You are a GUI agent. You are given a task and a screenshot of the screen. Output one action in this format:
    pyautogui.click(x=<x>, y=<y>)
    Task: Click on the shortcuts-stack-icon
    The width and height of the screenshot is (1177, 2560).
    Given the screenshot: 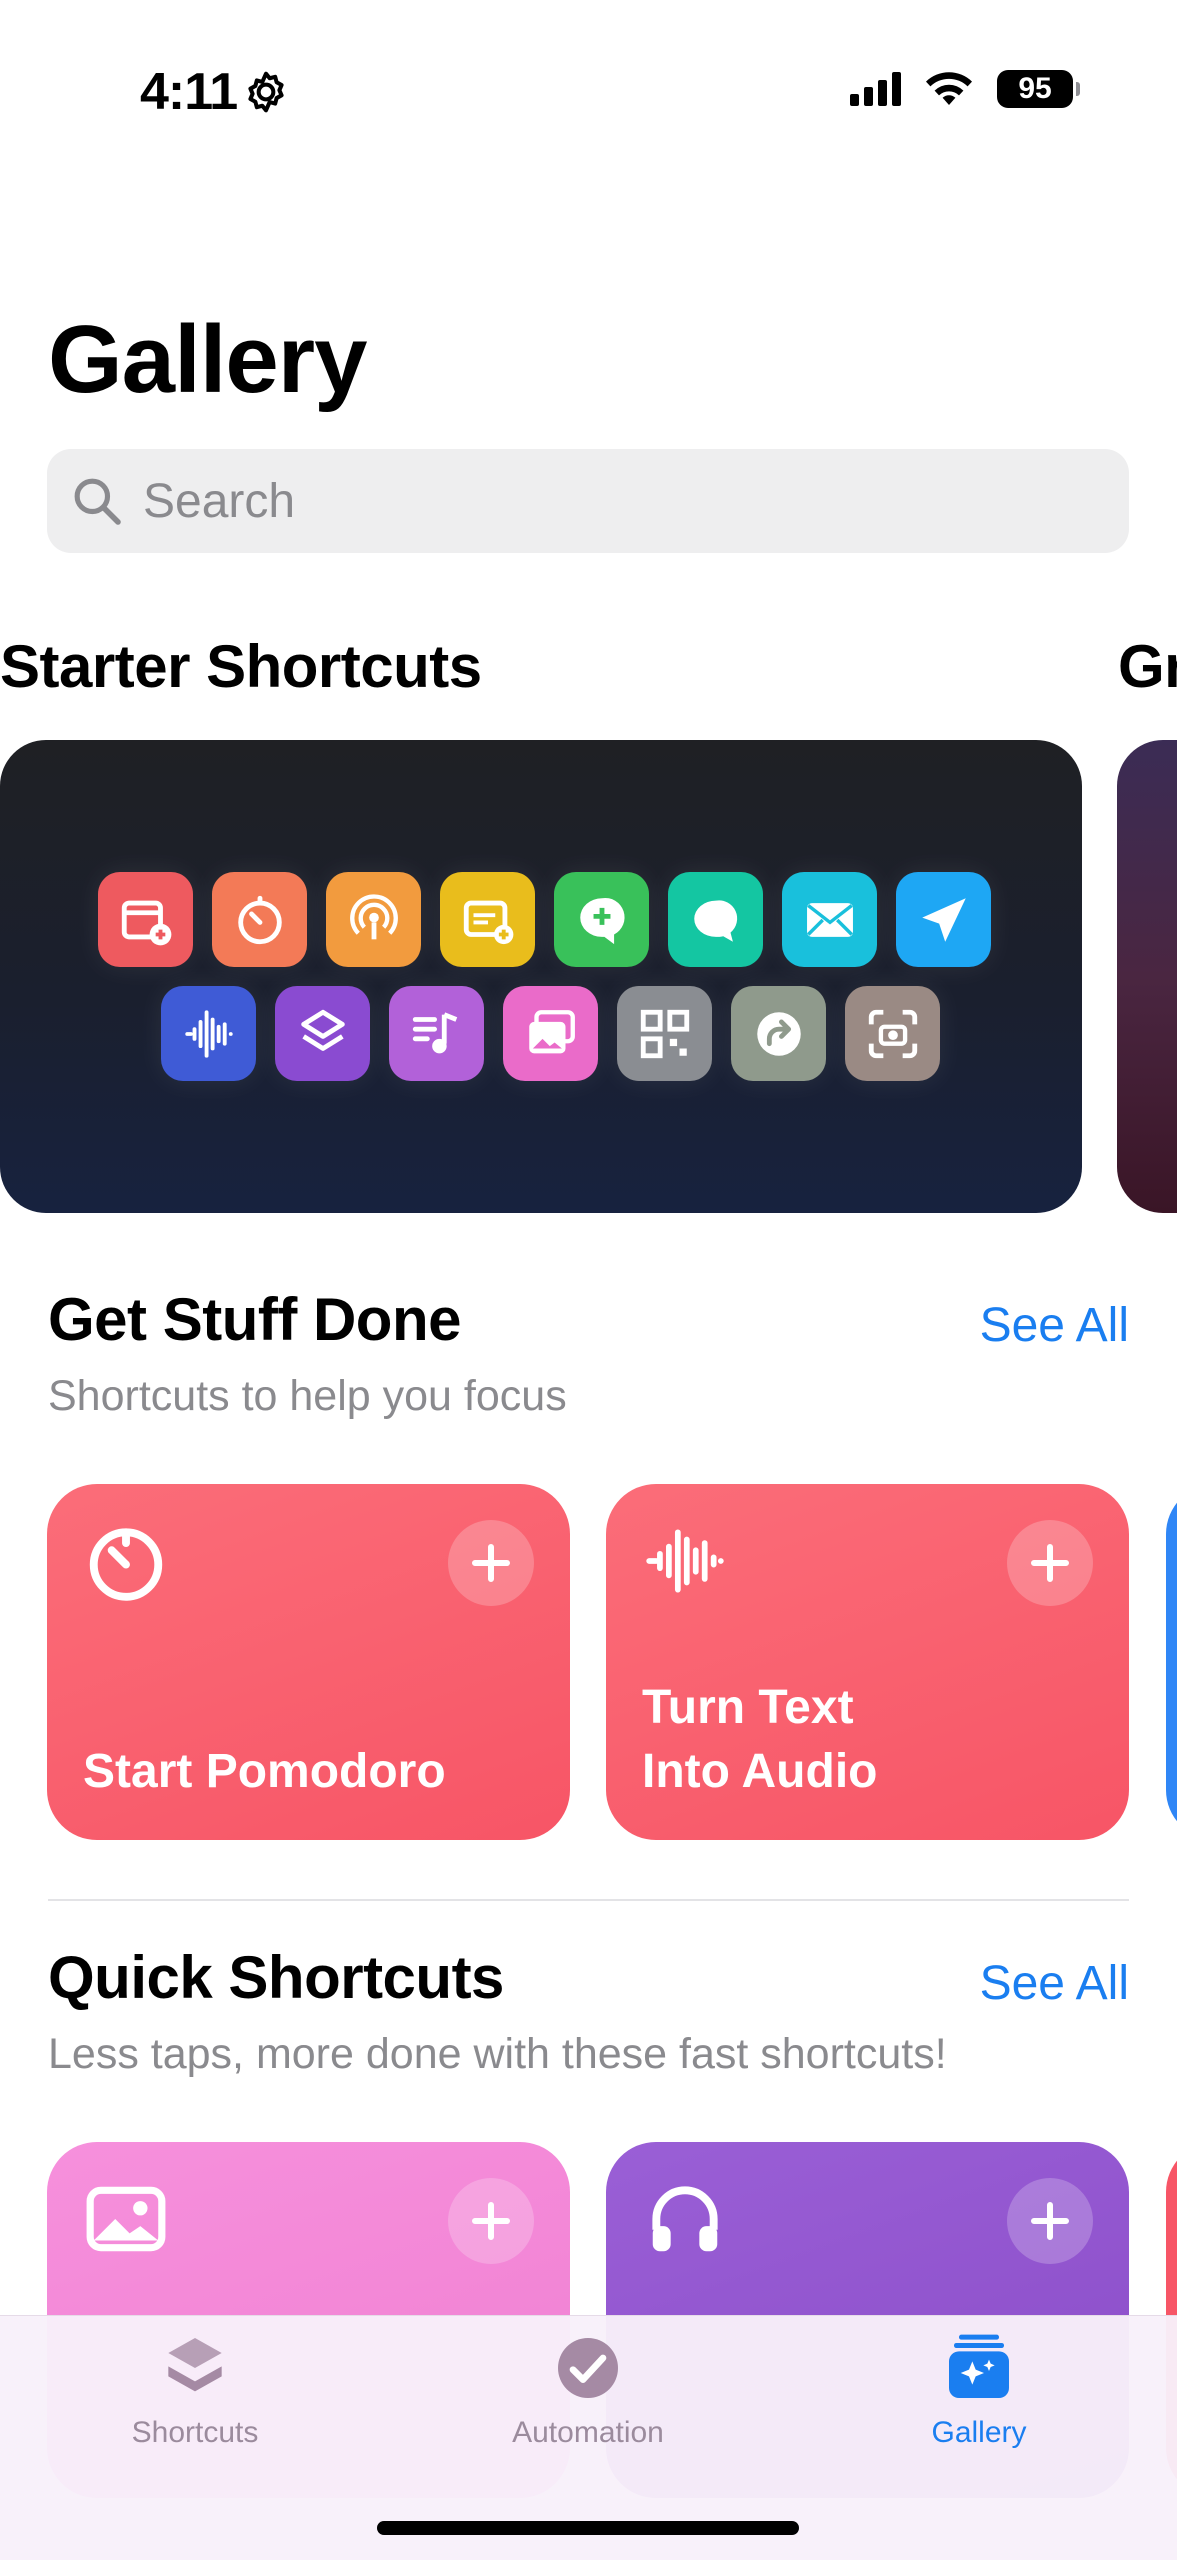 What is the action you would take?
    pyautogui.click(x=195, y=2365)
    